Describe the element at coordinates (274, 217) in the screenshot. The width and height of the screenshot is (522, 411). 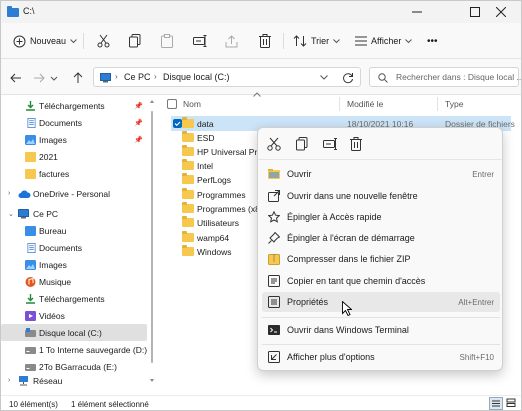
I see `star-icon` at that location.